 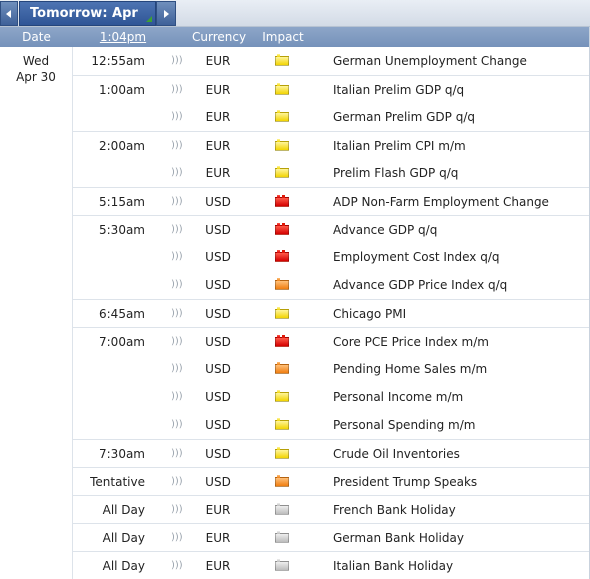 What do you see at coordinates (123, 37) in the screenshot?
I see `header-time-link: 1:04pm` at bounding box center [123, 37].